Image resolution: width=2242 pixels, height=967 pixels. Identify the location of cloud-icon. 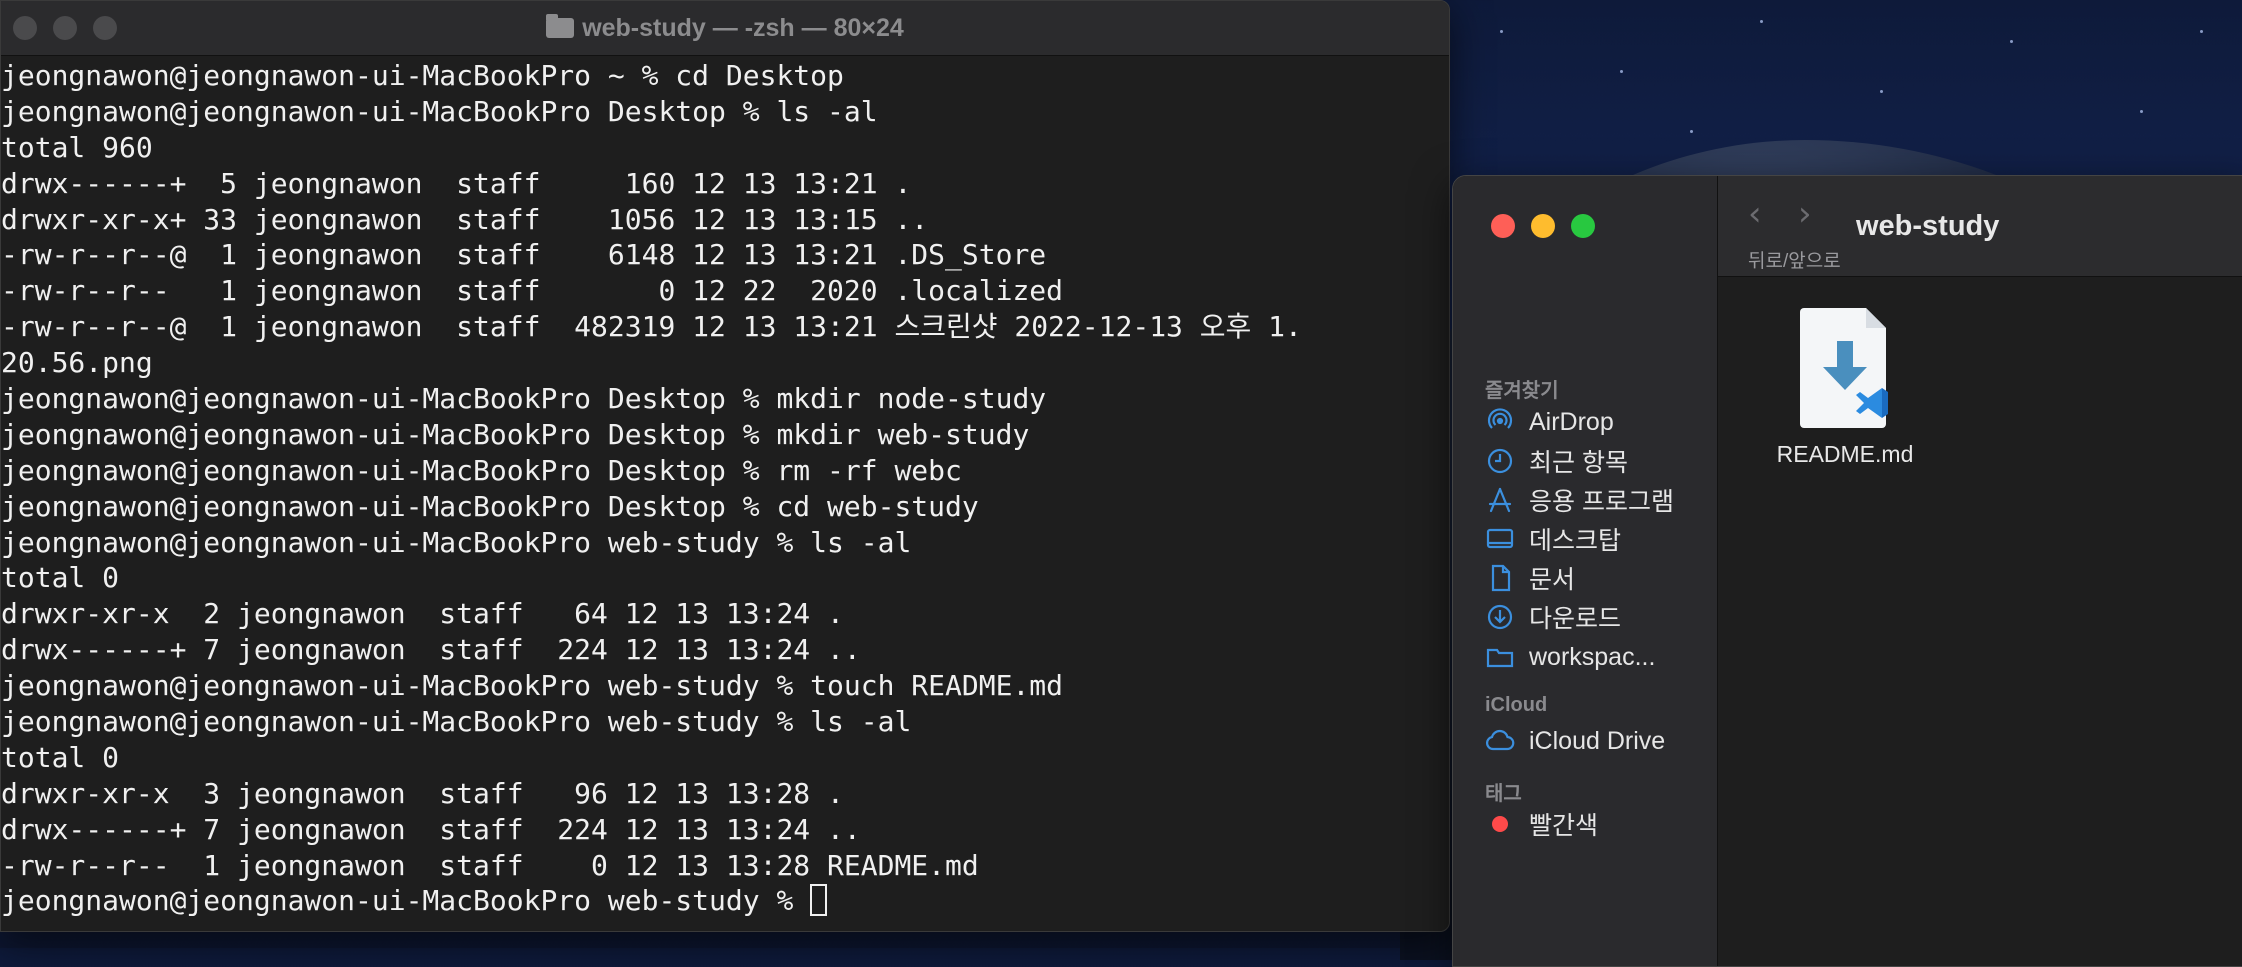
(1500, 741).